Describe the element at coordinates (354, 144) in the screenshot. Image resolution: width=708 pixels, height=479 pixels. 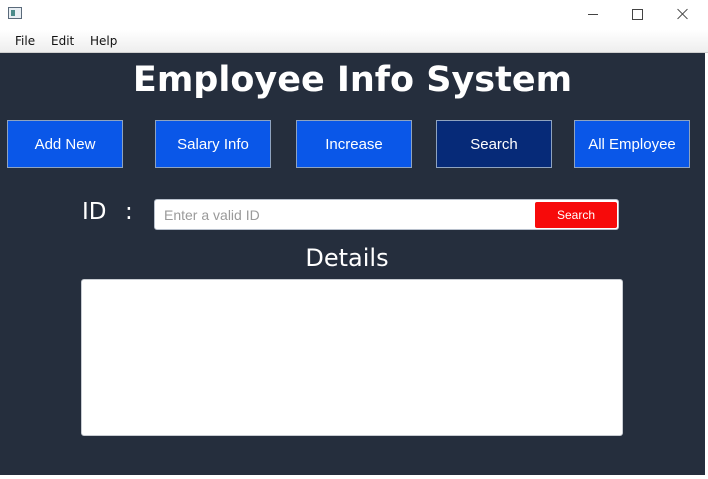
I see `increase-button: Increase` at that location.